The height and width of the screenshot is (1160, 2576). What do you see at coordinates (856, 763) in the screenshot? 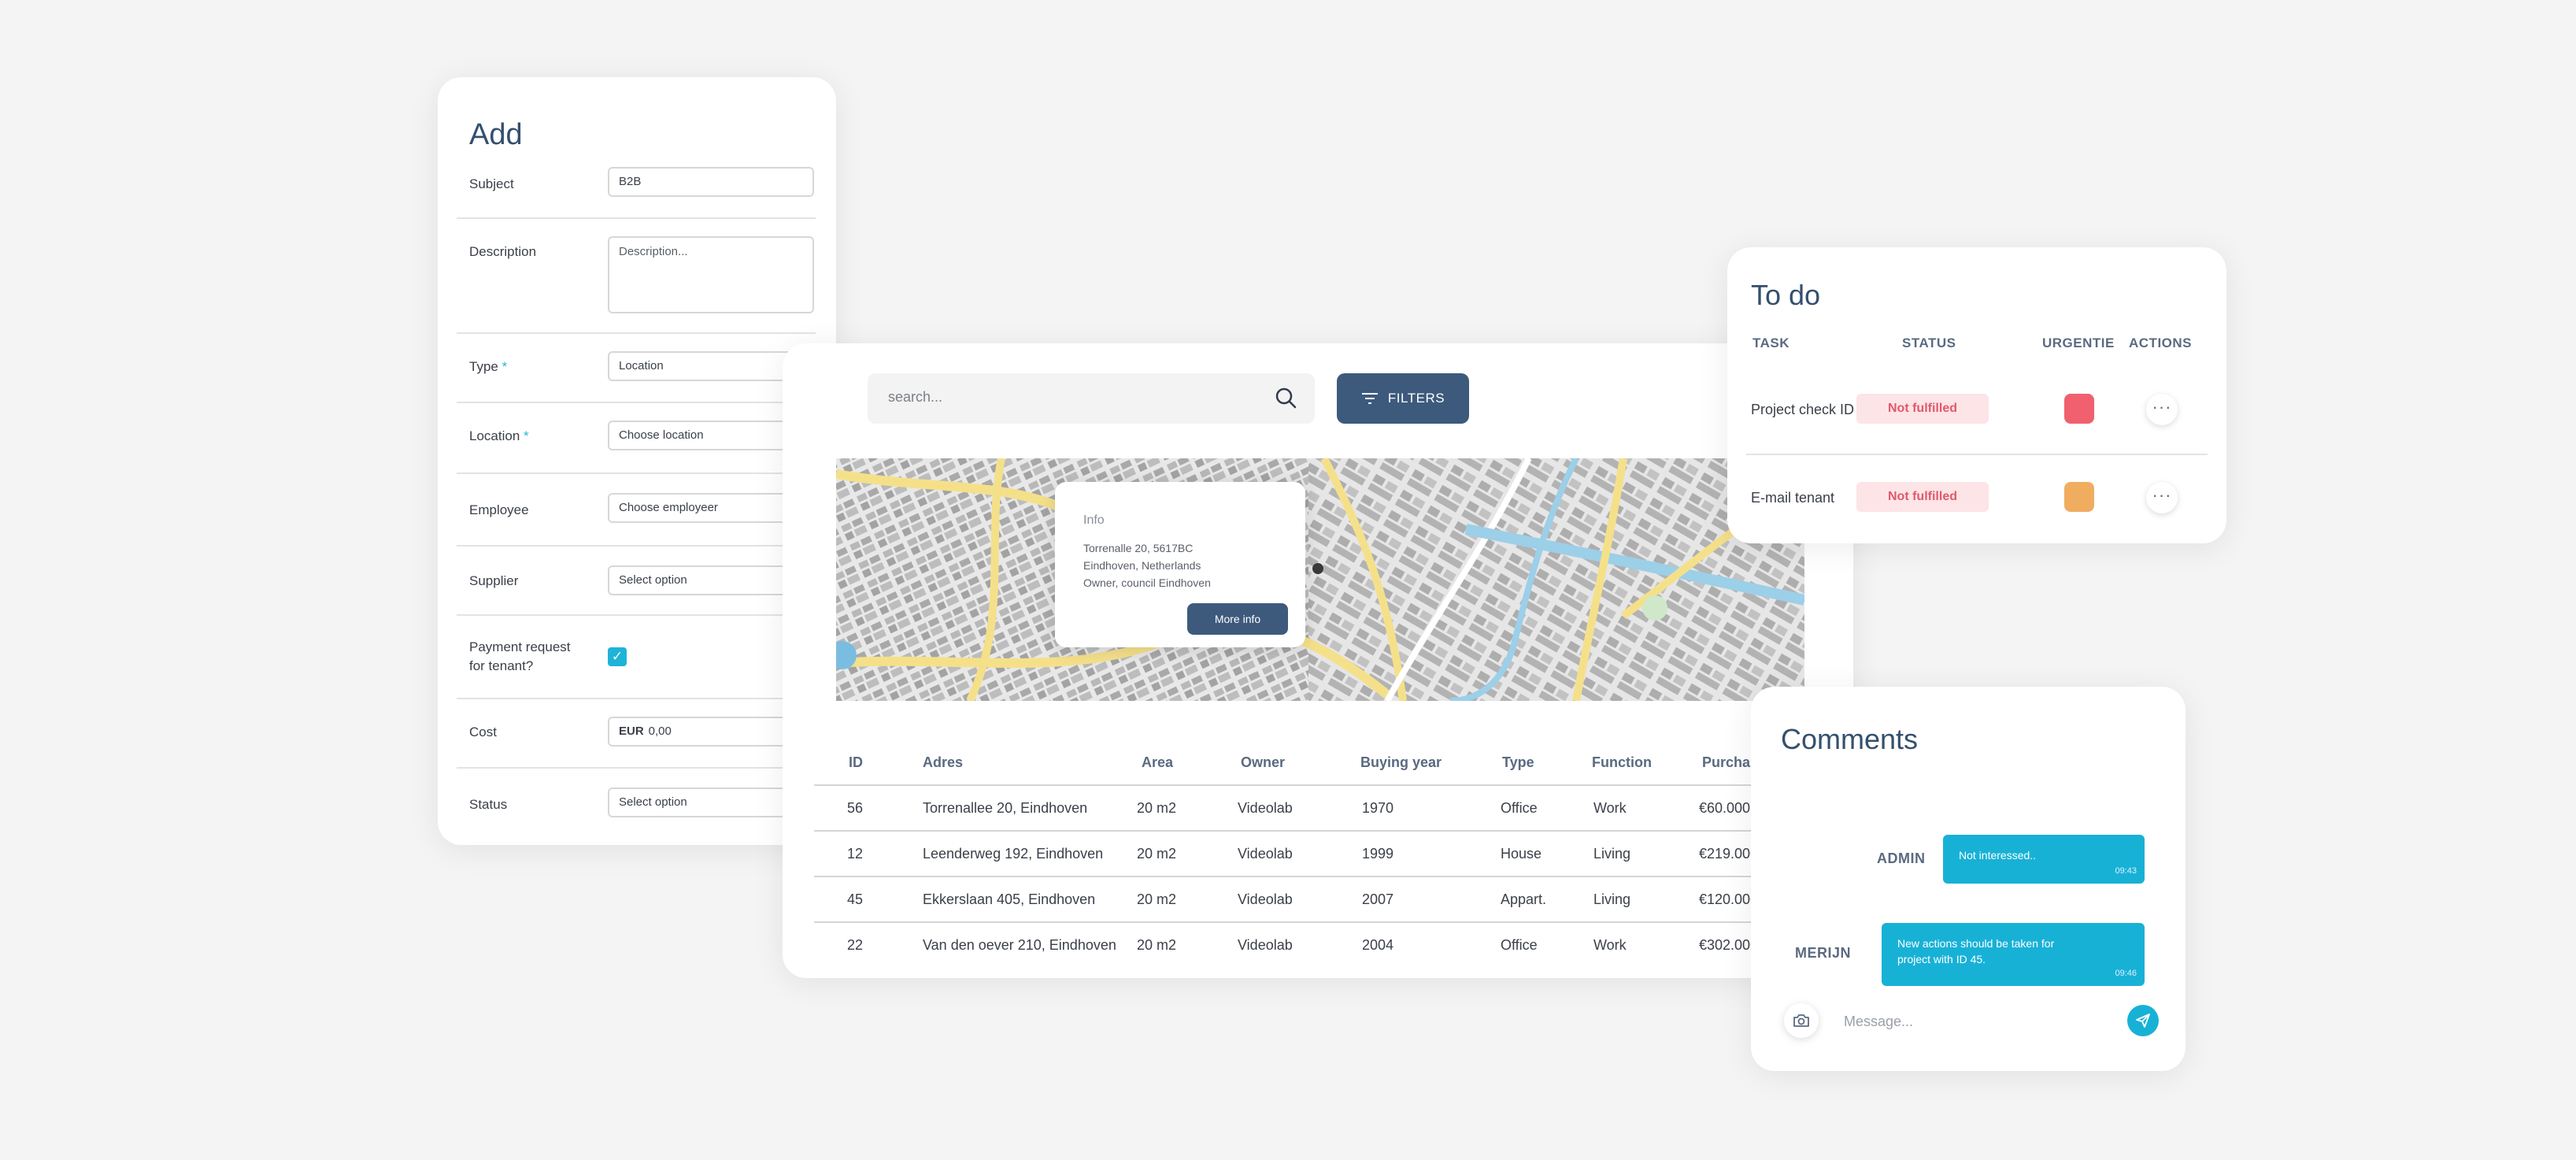
I see `column-header-id: ID` at bounding box center [856, 763].